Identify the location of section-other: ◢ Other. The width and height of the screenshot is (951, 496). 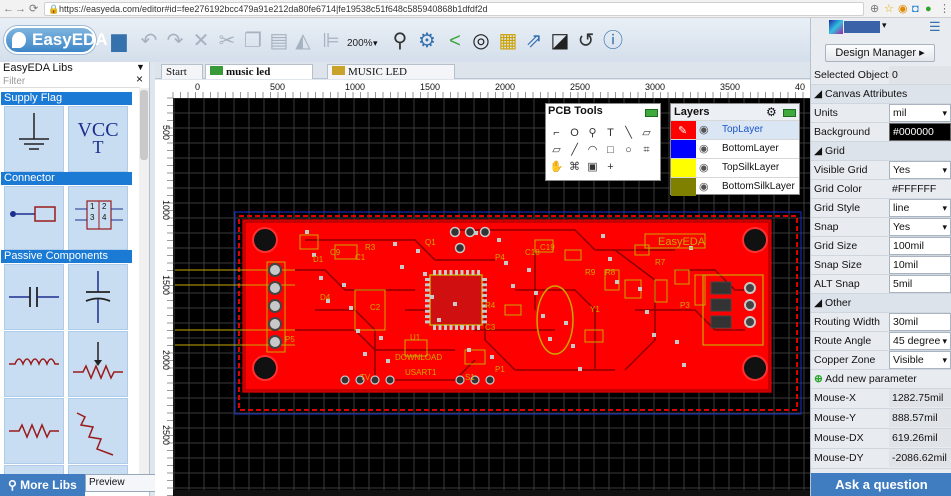
(881, 303).